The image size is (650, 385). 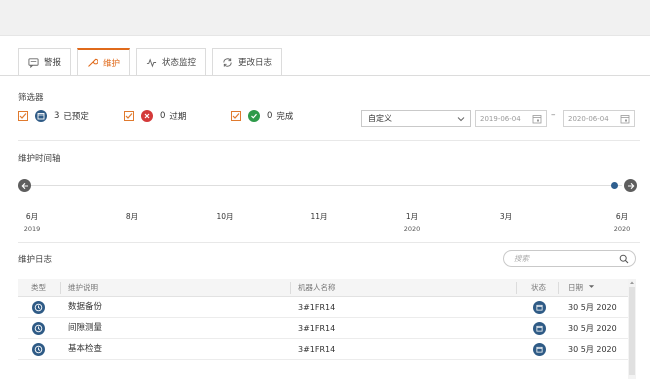 I want to click on date-to-input: 2020-06-04, so click(x=599, y=118).